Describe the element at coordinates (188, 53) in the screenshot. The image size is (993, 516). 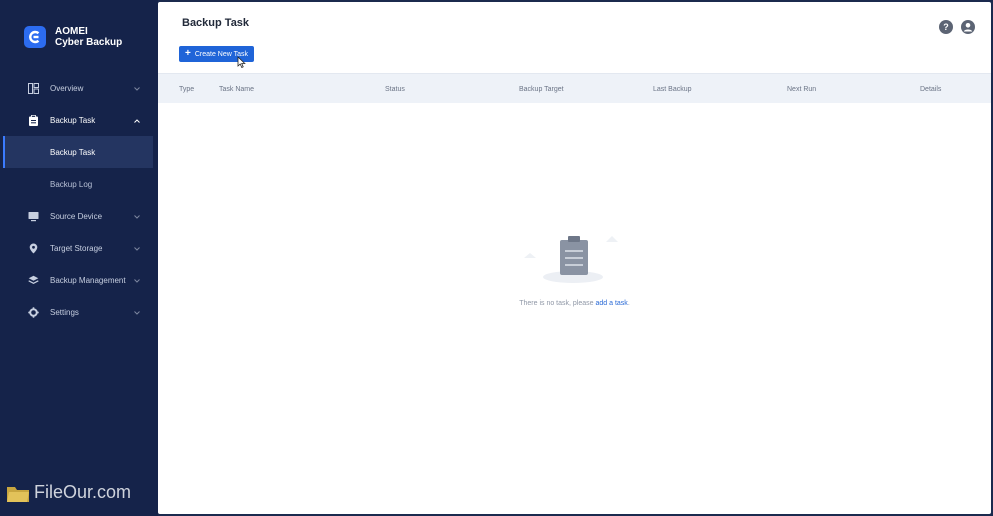
I see `plus-icon: +` at that location.